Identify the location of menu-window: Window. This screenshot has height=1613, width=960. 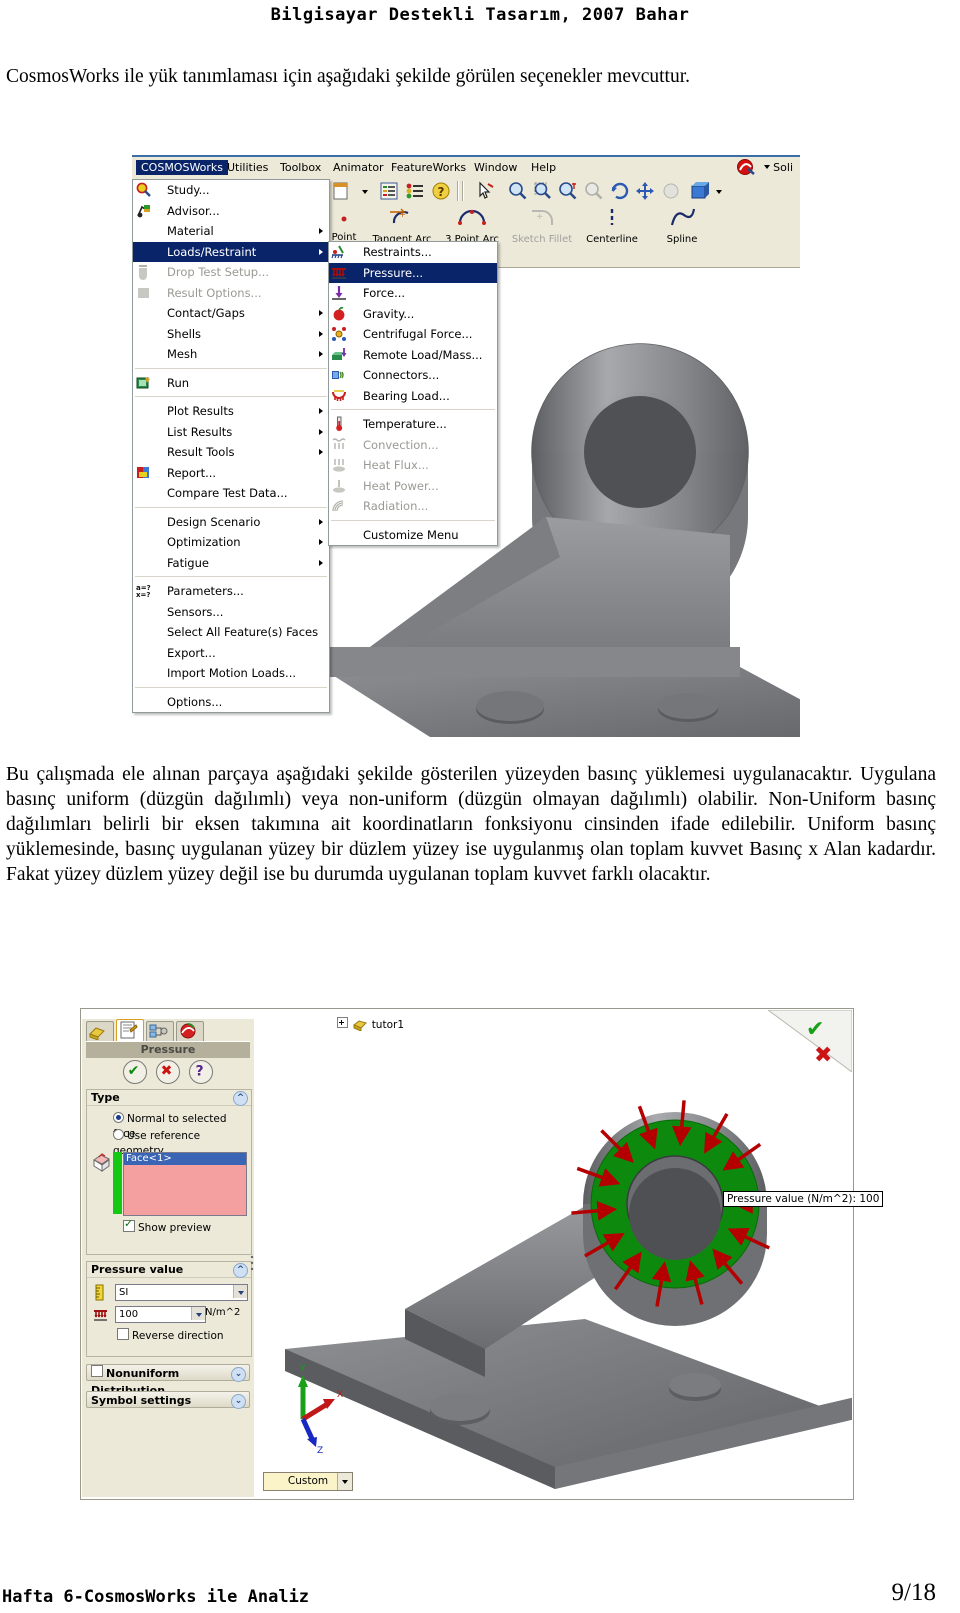
(495, 167).